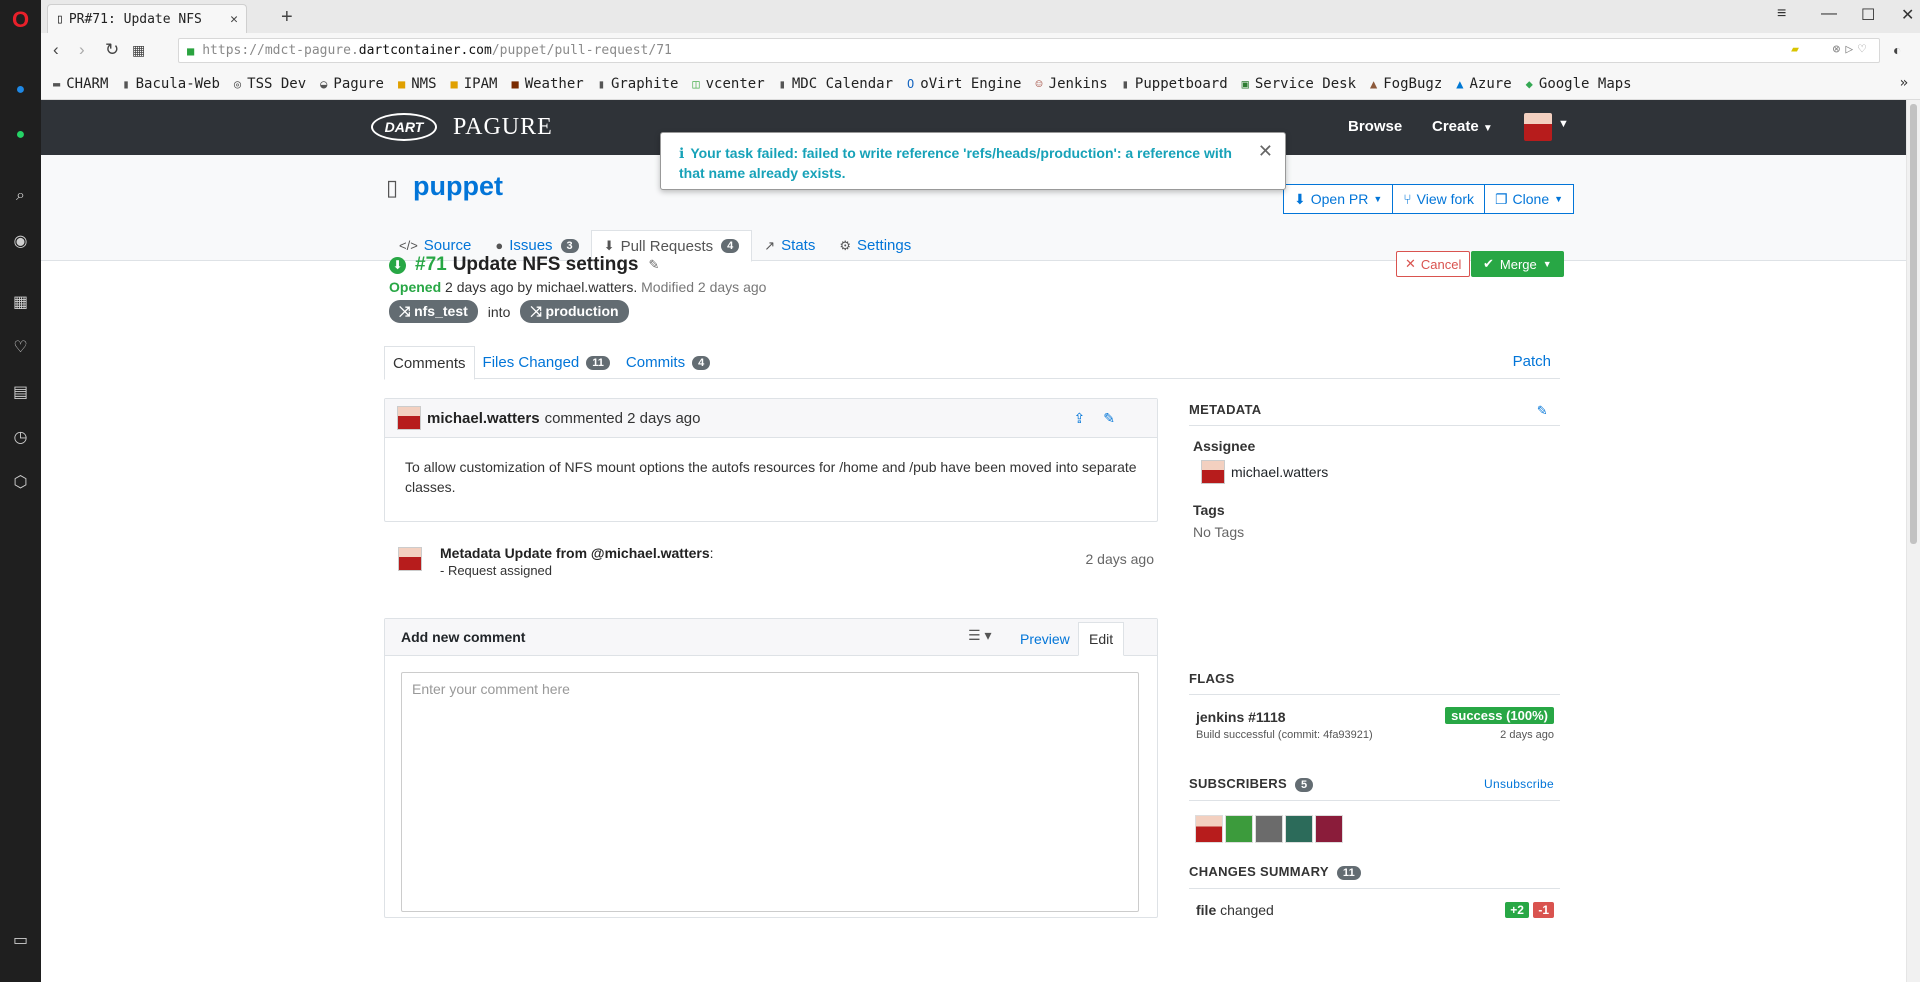 This screenshot has height=982, width=1920. What do you see at coordinates (20, 196) in the screenshot?
I see `search-icon: ⌕` at bounding box center [20, 196].